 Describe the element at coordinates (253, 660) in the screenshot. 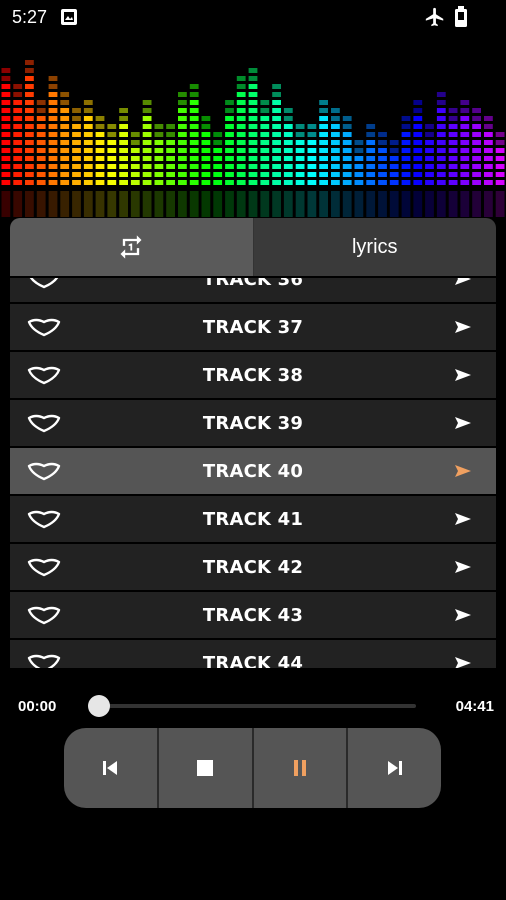

I see `track-title: TRACK 44` at that location.